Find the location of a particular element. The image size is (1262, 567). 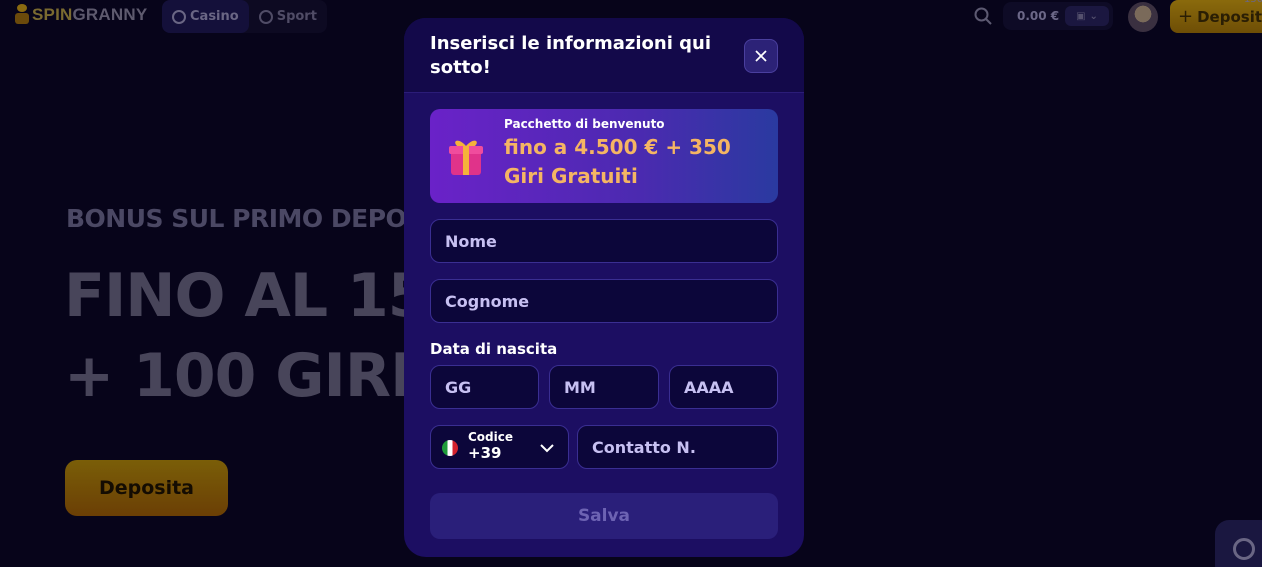

gift-small-icon: ▣ is located at coordinates (1081, 16).